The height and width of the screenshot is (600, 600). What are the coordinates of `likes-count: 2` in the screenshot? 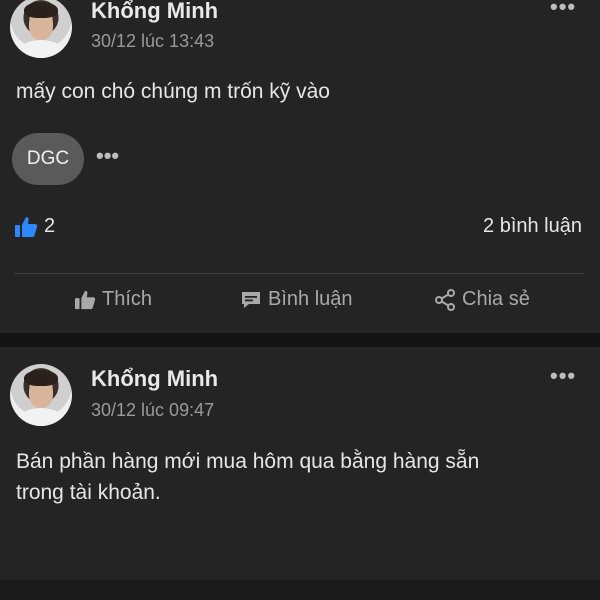 It's located at (50, 226).